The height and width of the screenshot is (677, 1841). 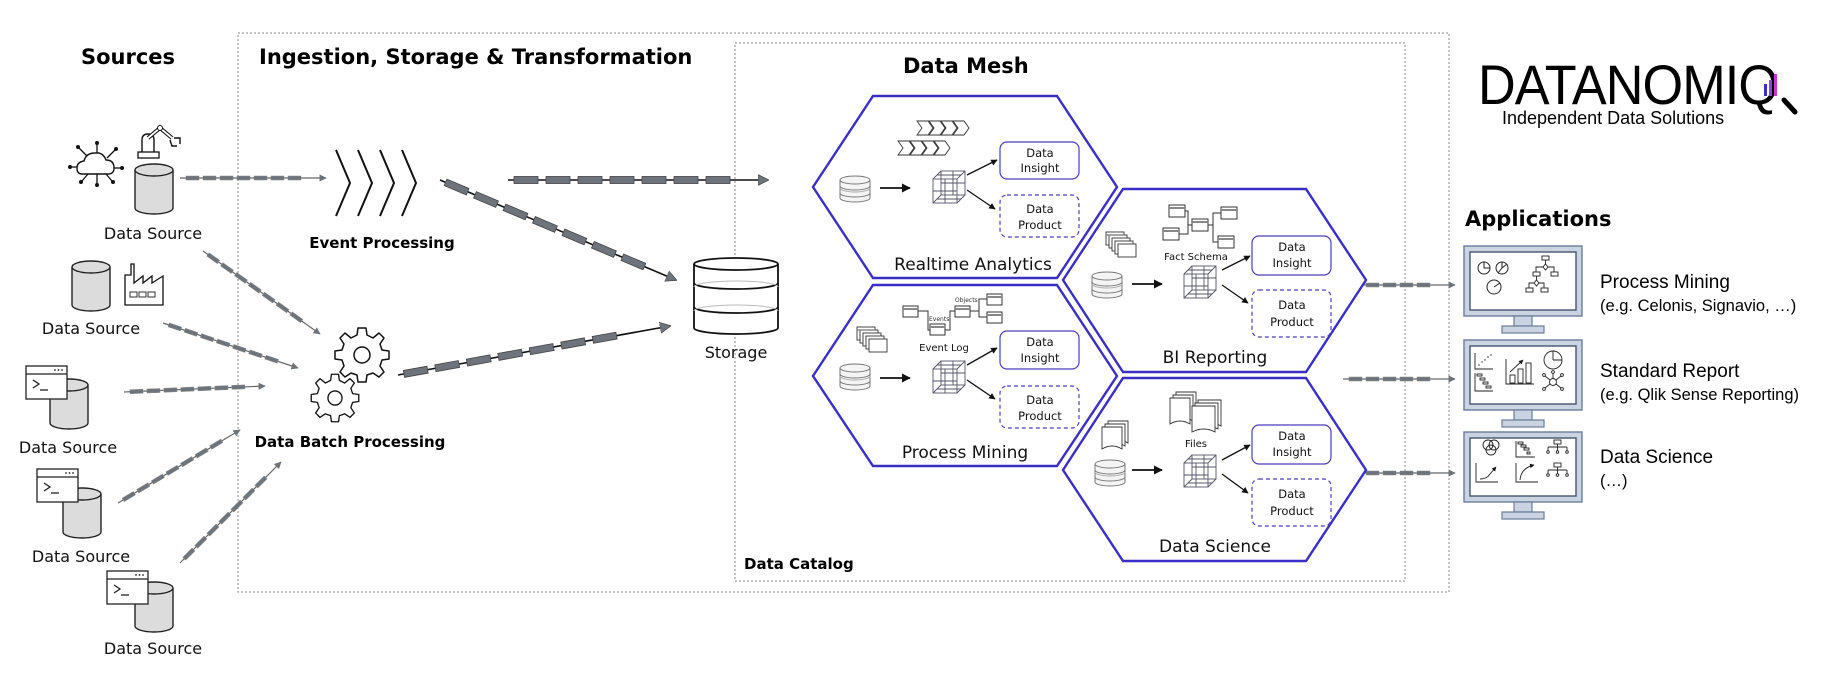 What do you see at coordinates (376, 183) in the screenshot?
I see `event-processing-icon` at bounding box center [376, 183].